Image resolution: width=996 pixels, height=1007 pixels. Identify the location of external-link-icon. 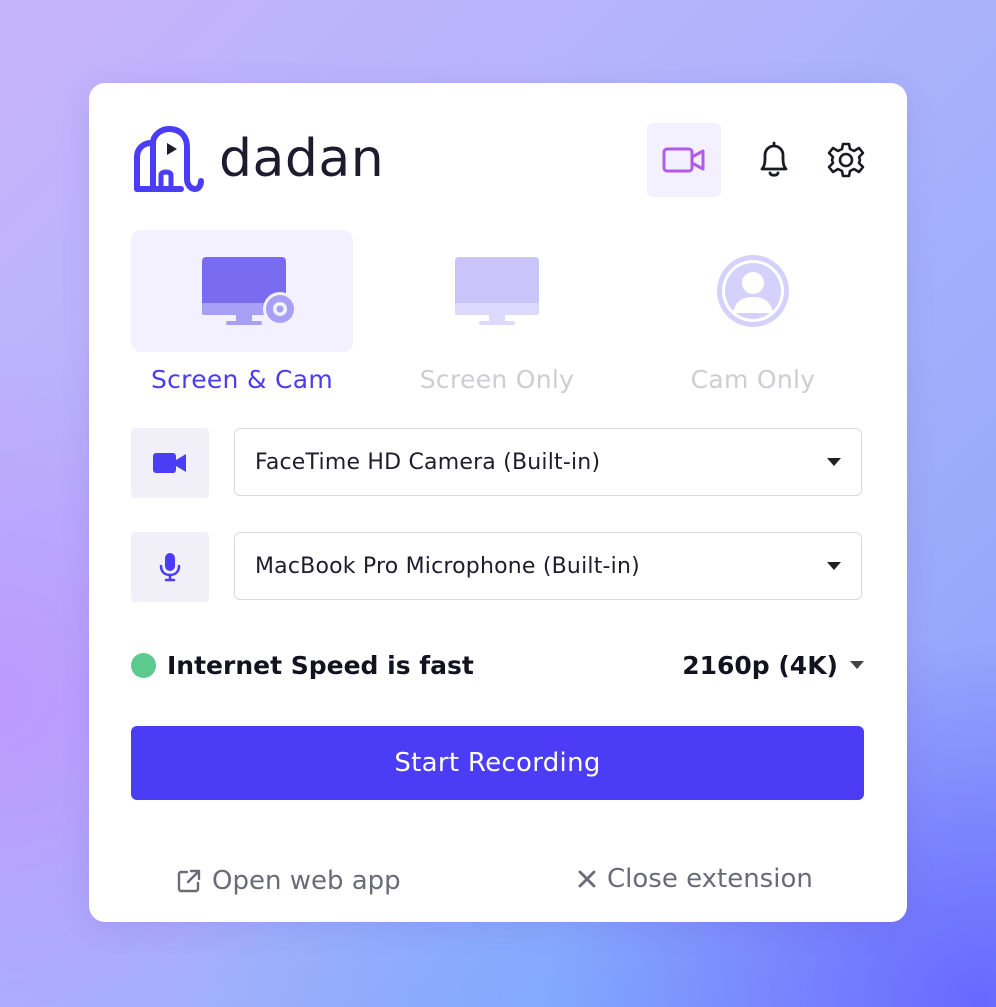
(189, 881).